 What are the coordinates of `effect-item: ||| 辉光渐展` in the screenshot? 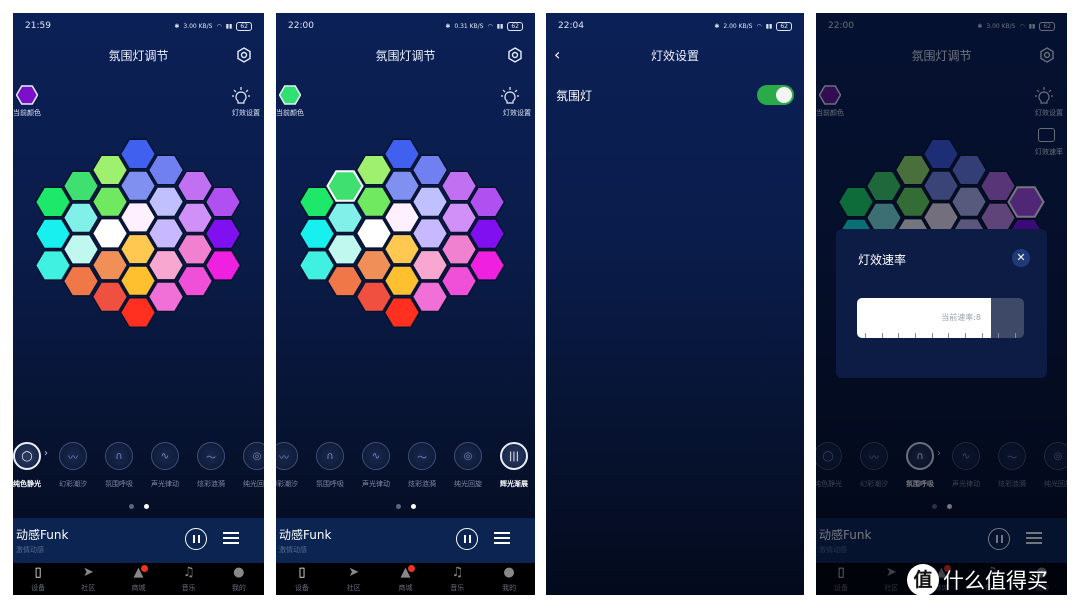 It's located at (513, 464).